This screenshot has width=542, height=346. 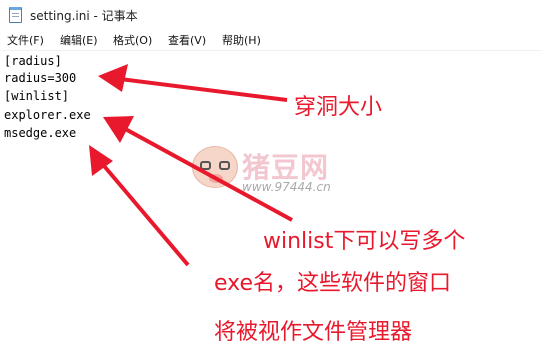 I want to click on arrow-radius-head, so click(x=113, y=78).